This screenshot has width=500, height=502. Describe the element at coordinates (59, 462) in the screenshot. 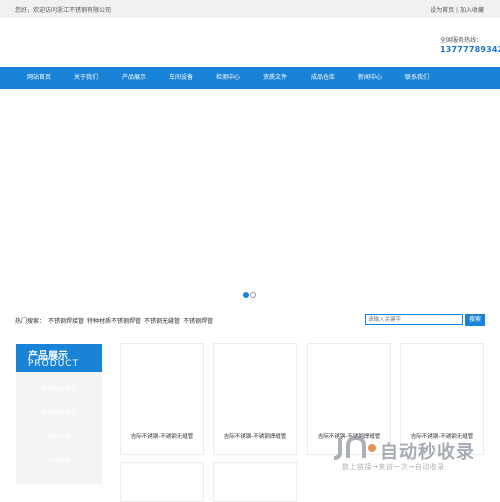

I see `sidebar-item: 不锈钢管` at that location.